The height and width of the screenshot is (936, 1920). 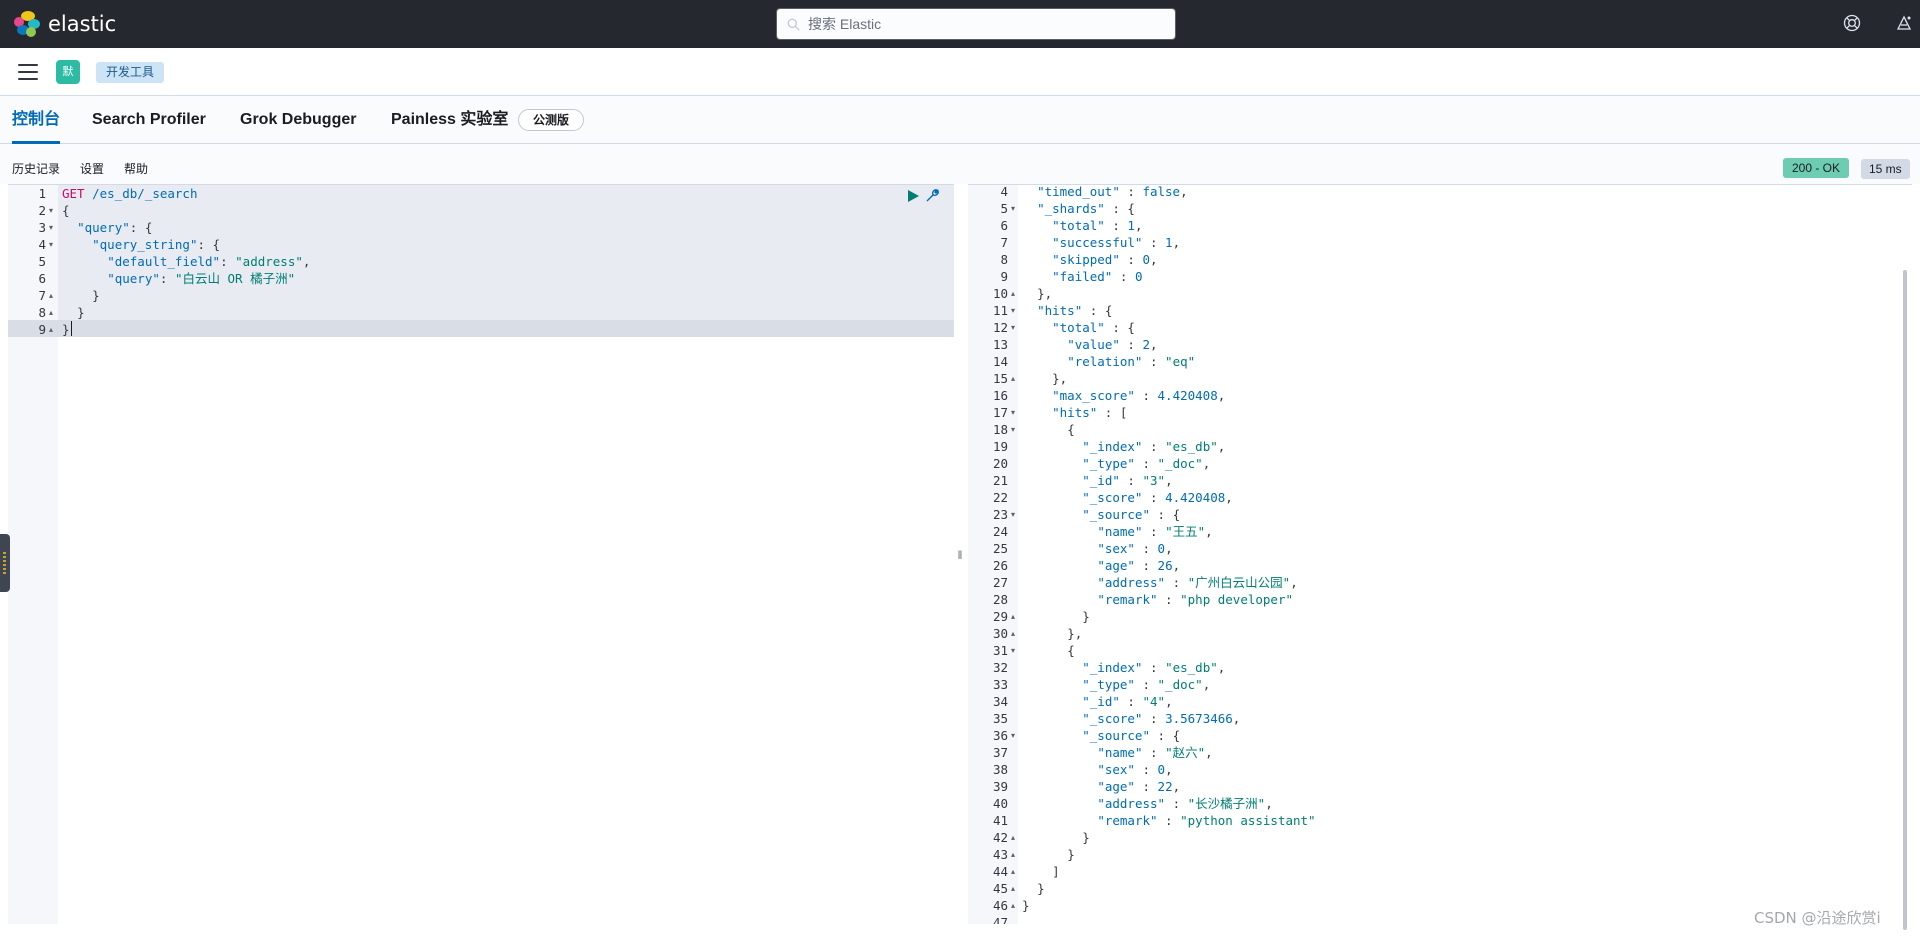 What do you see at coordinates (156, 244) in the screenshot?
I see `code-line: "query_string": {` at bounding box center [156, 244].